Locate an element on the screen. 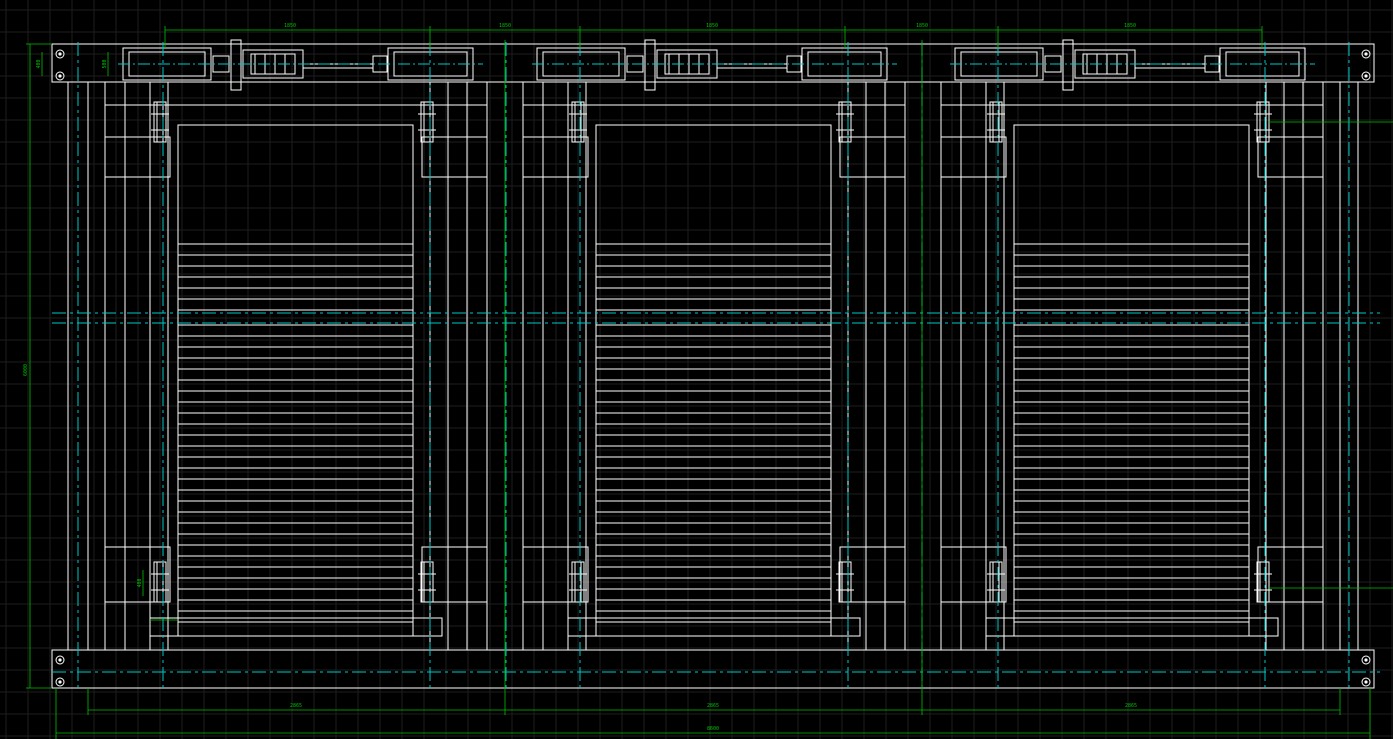  bottom-dim-label-3: 2865 is located at coordinates (1131, 706).